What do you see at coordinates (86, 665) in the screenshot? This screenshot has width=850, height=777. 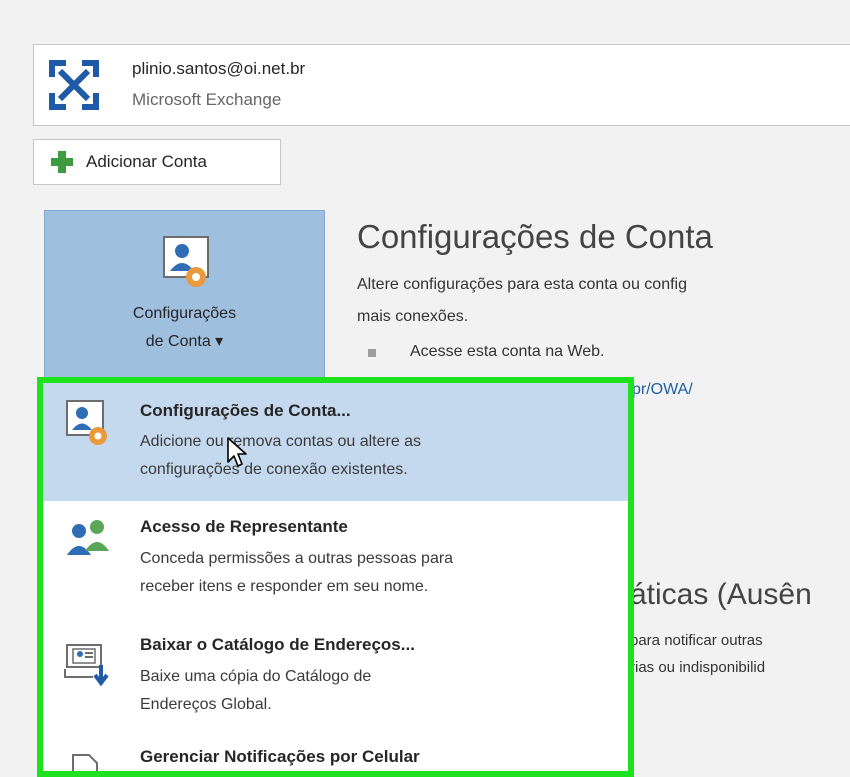 I see `download-address-book-icon` at bounding box center [86, 665].